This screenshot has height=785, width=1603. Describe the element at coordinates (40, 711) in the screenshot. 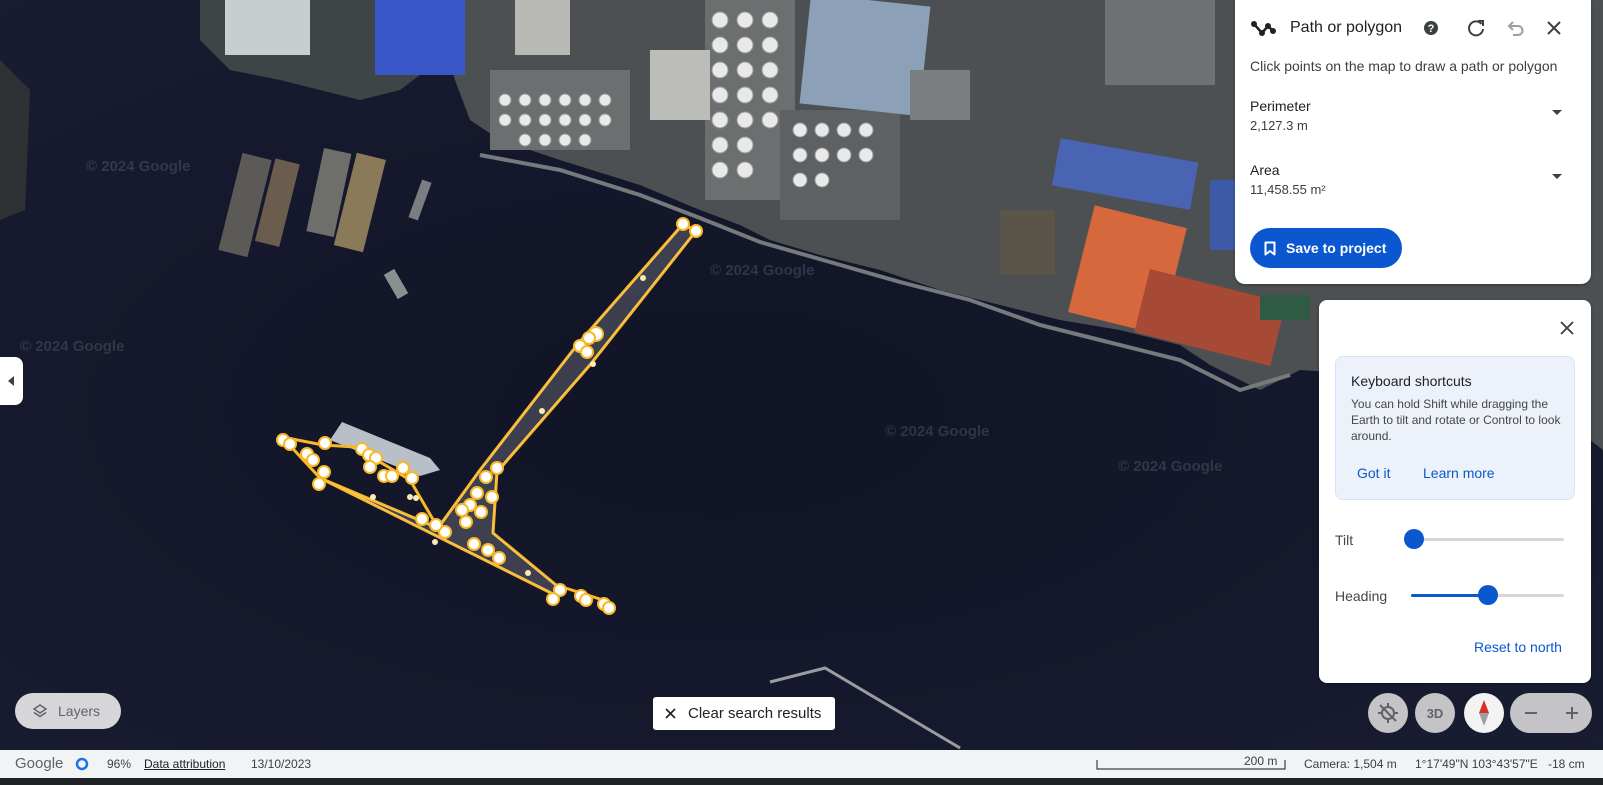

I see `layers-icon` at that location.